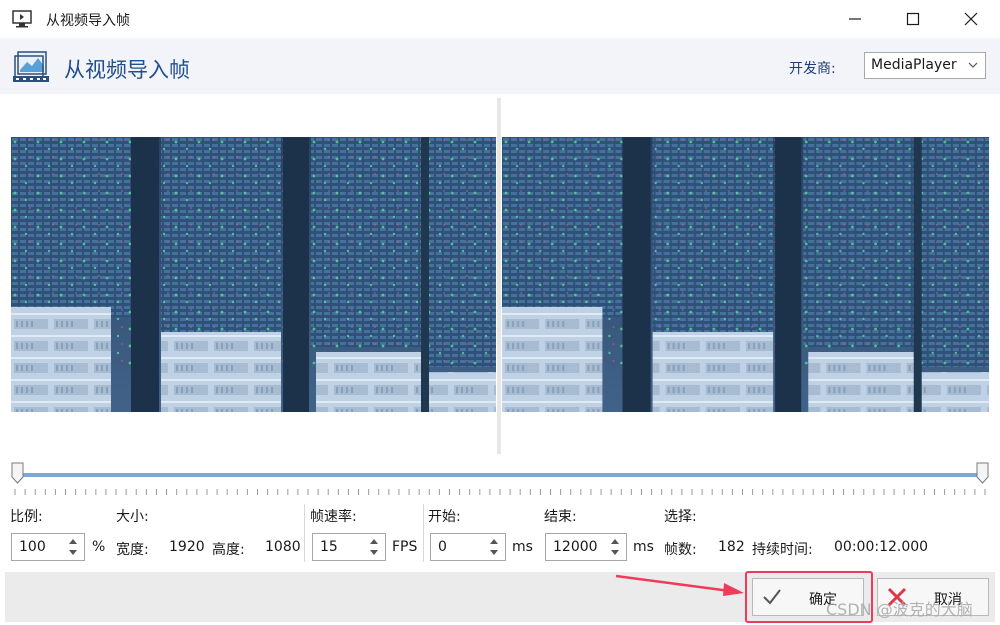  I want to click on range-end-handle, so click(982, 473).